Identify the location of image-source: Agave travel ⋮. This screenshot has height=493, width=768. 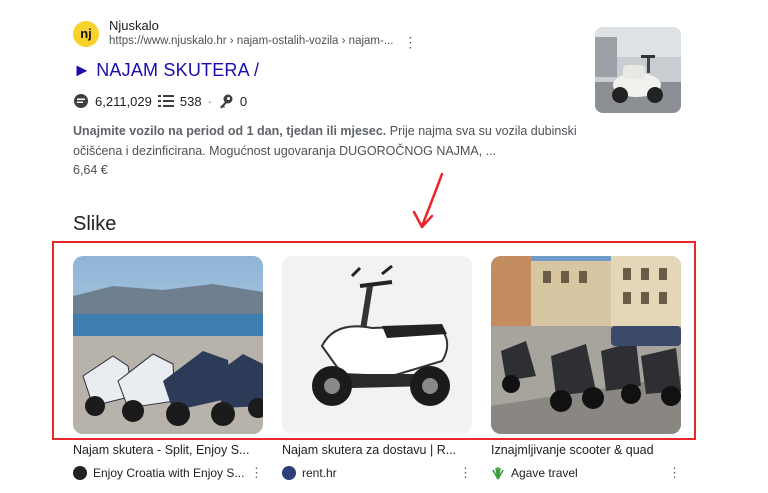
(586, 473).